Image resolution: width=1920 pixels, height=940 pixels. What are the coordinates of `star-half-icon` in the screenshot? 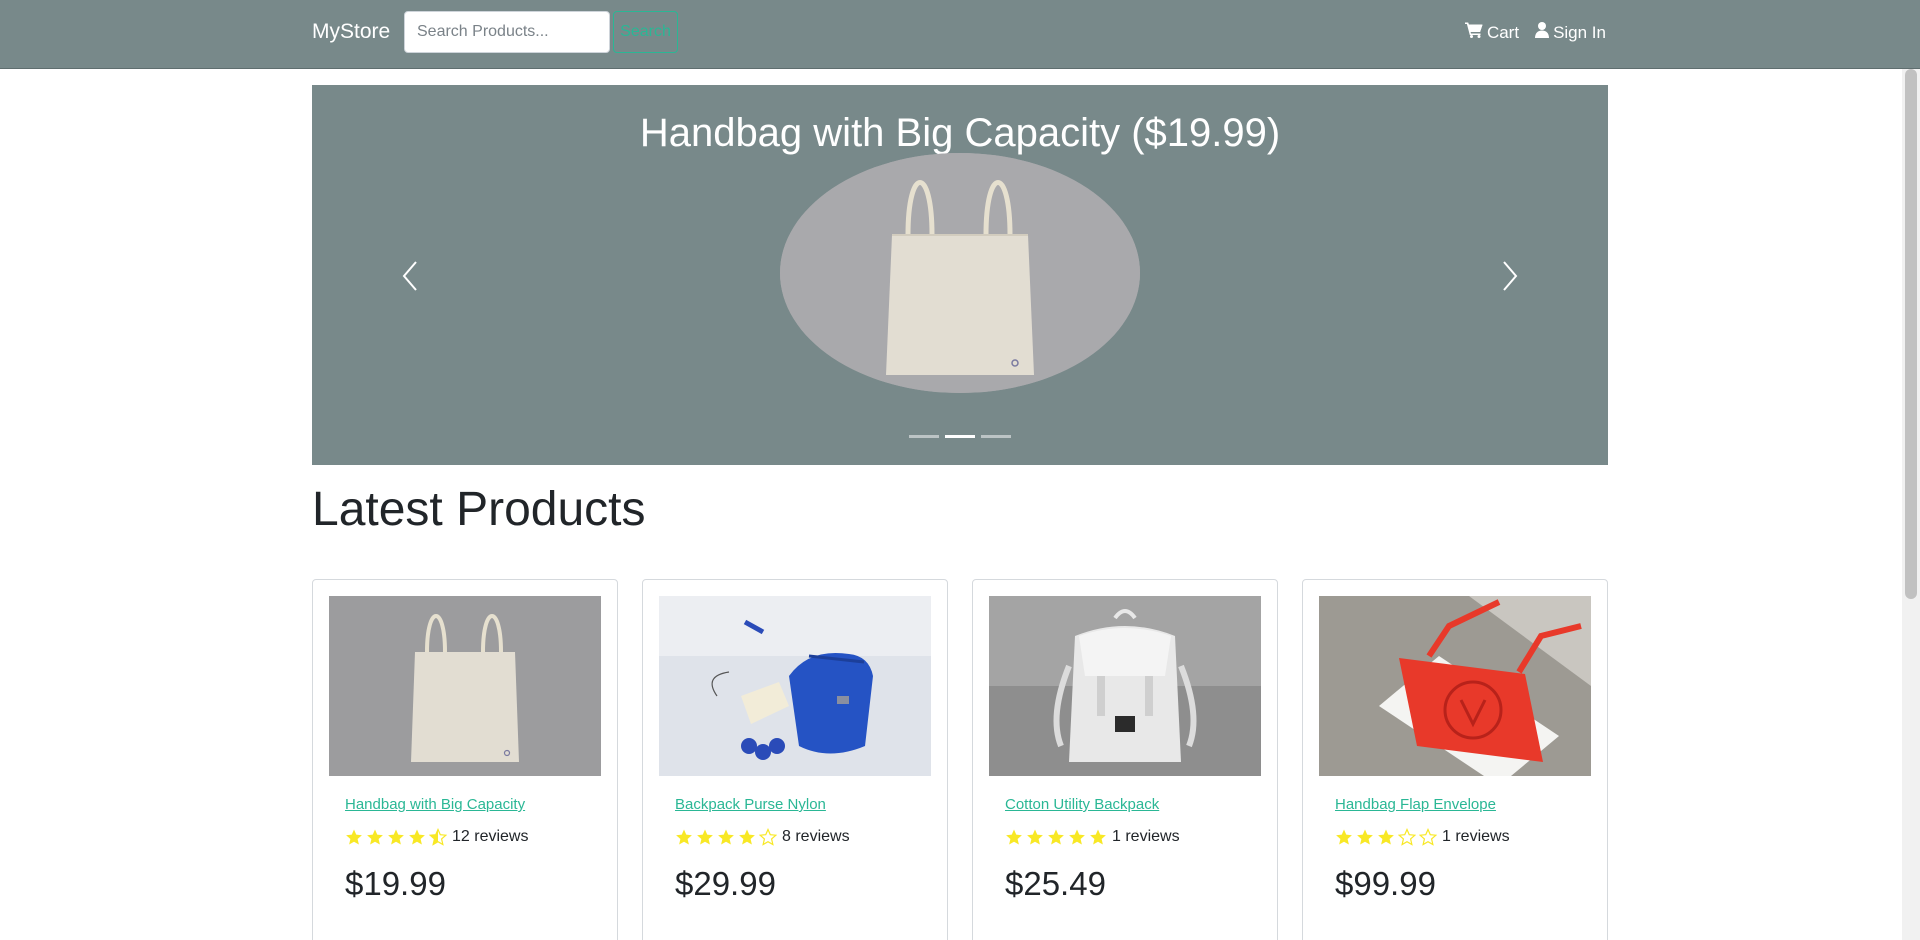 It's located at (438, 837).